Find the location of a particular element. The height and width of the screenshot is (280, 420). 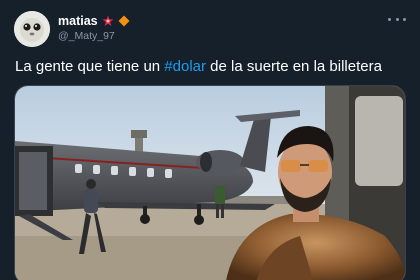

tweet-text-after: de la suerte en la billetera is located at coordinates (294, 66).